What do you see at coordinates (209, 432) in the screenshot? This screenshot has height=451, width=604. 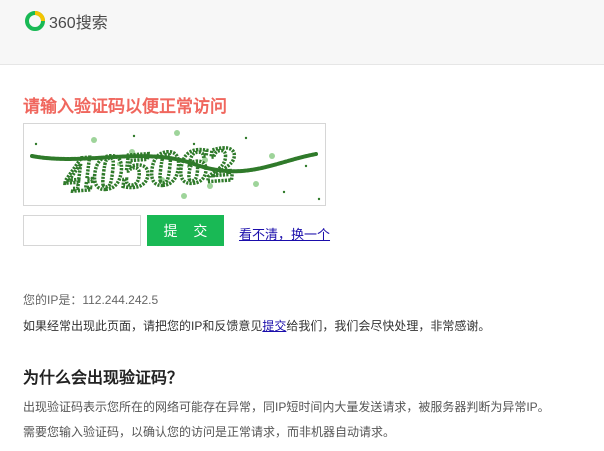 I see `why-explanation-2: 需要您输入验证码，以确认您的访问是正常请求，而非机器自动请求。` at bounding box center [209, 432].